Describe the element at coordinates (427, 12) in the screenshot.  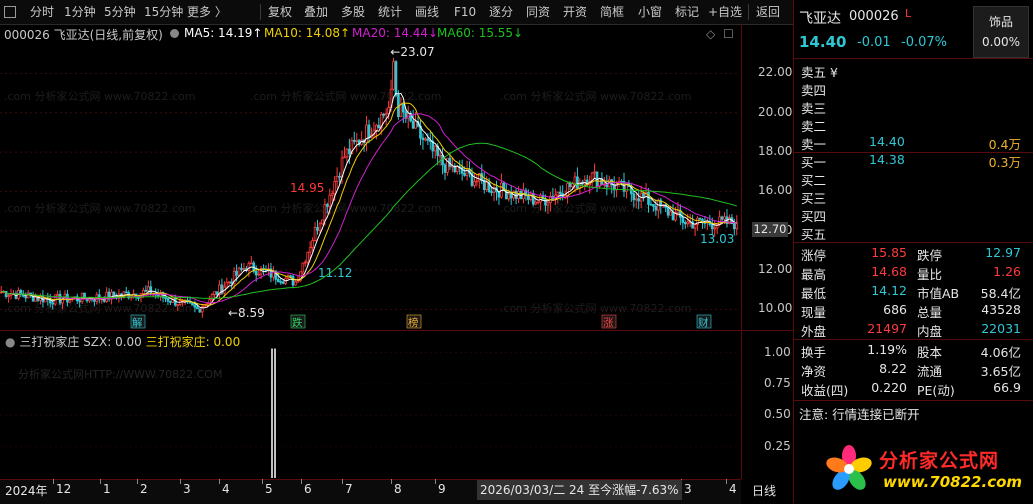
I see `draw-line-button: 画线` at that location.